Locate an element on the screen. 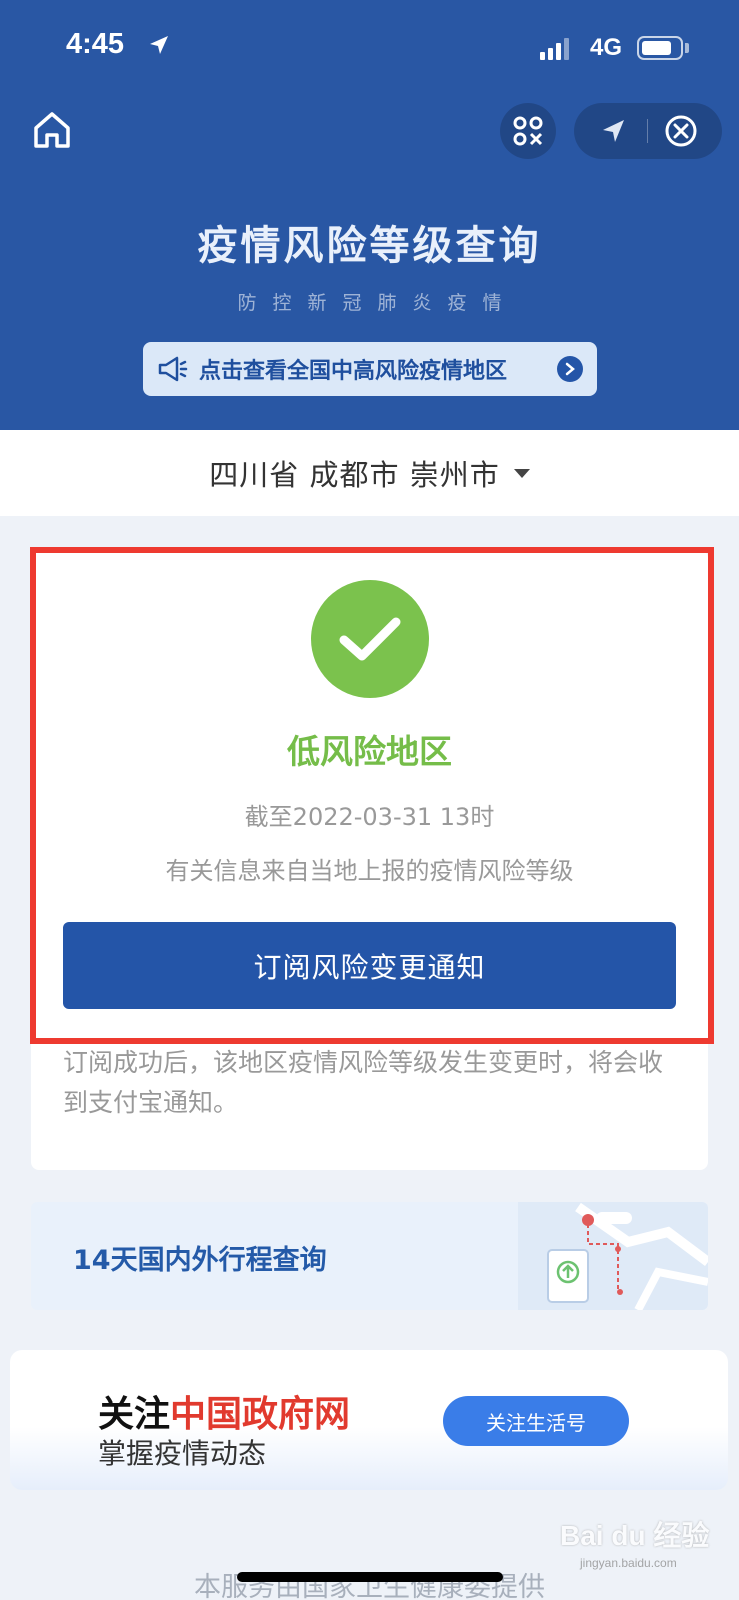 This screenshot has height=1600, width=739. signal-icon is located at coordinates (554, 49).